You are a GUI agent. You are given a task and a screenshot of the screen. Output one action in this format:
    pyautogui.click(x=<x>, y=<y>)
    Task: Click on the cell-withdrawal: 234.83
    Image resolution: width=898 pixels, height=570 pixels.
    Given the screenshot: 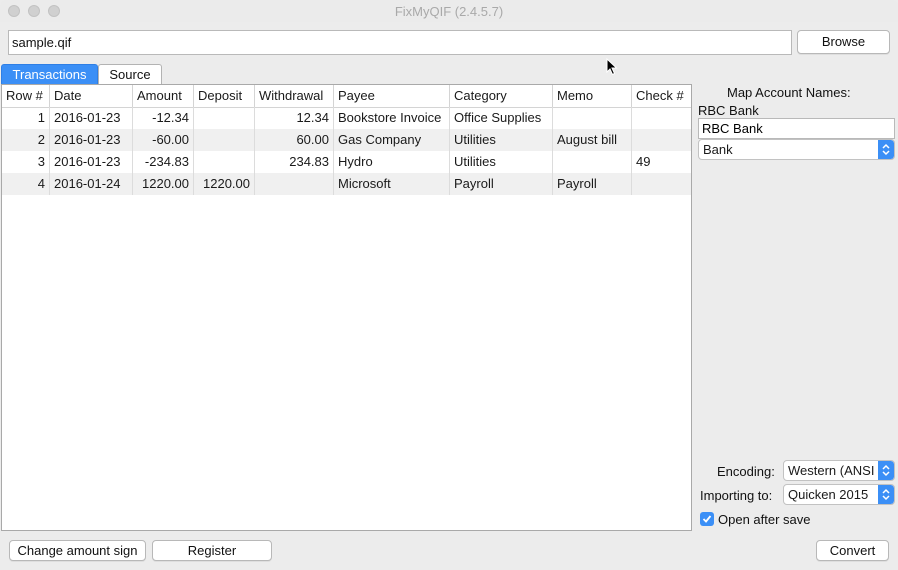 What is the action you would take?
    pyautogui.click(x=294, y=162)
    